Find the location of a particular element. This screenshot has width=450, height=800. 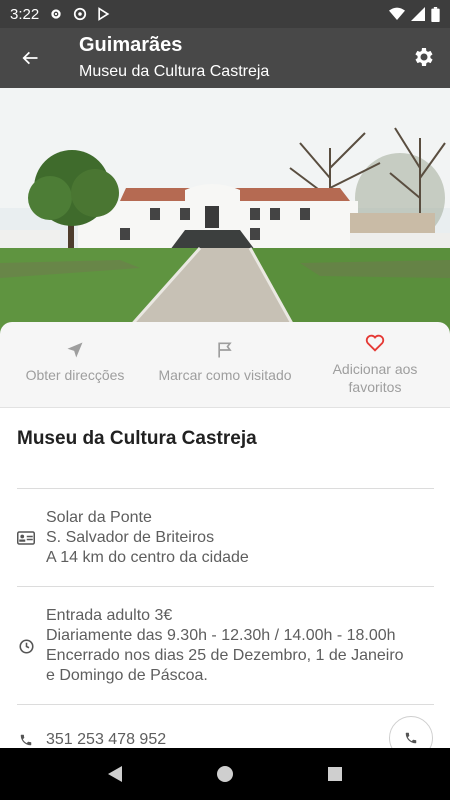

back-button is located at coordinates (30, 58).